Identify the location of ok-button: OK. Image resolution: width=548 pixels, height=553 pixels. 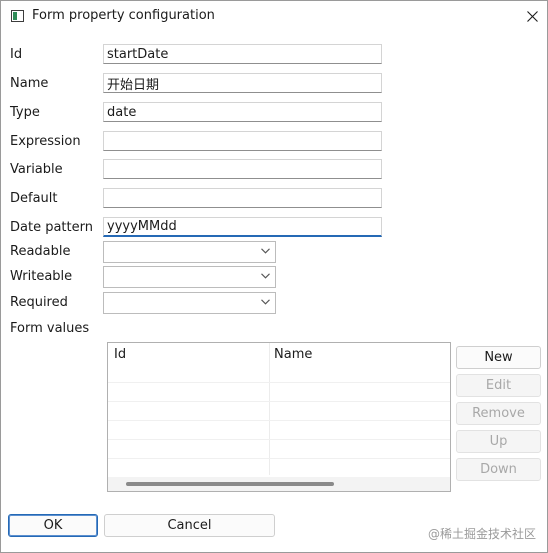
(53, 525).